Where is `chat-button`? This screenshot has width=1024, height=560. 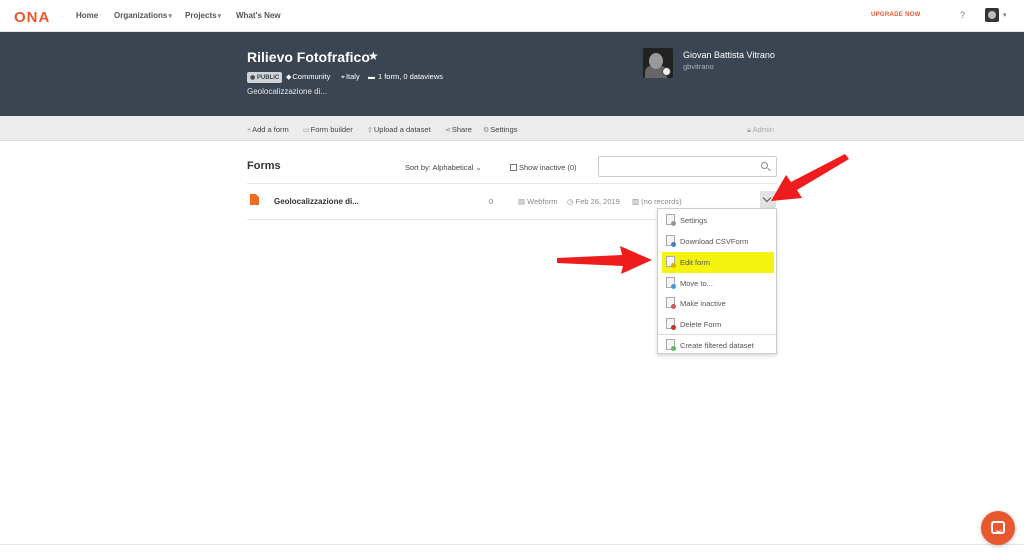 chat-button is located at coordinates (998, 528).